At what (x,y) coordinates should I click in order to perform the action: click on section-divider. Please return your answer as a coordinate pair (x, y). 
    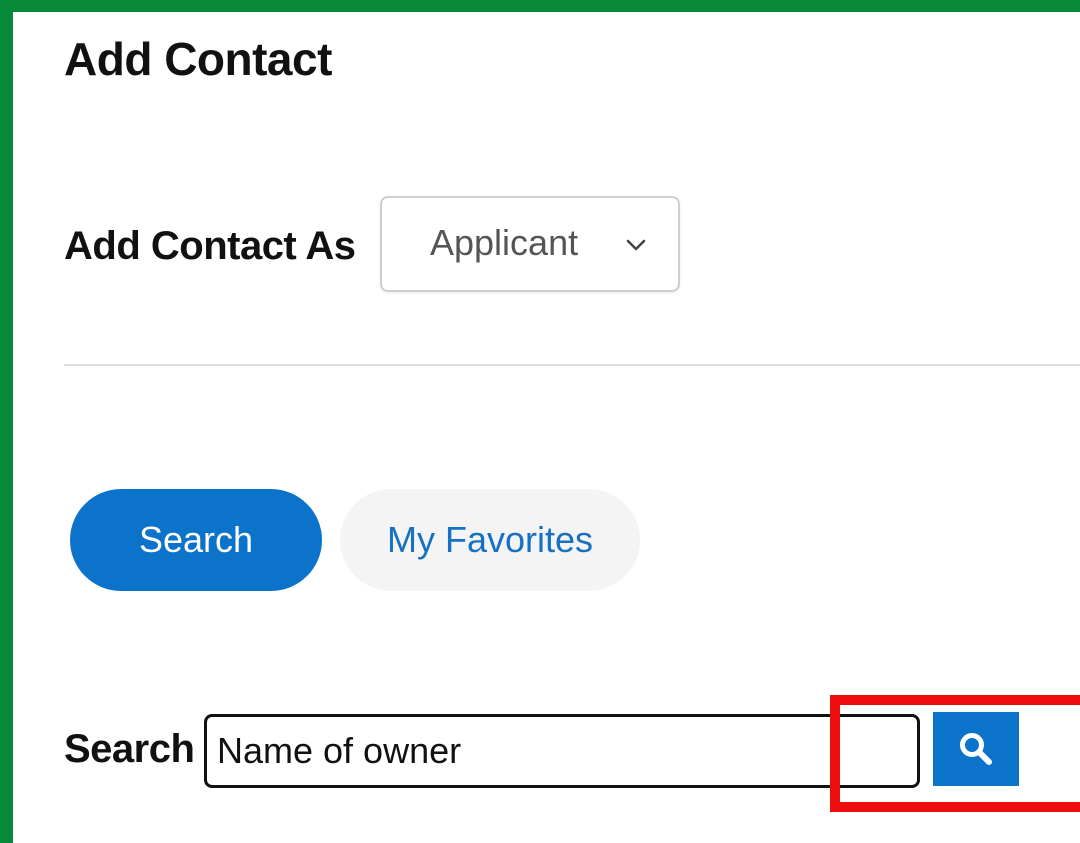
    Looking at the image, I should click on (572, 365).